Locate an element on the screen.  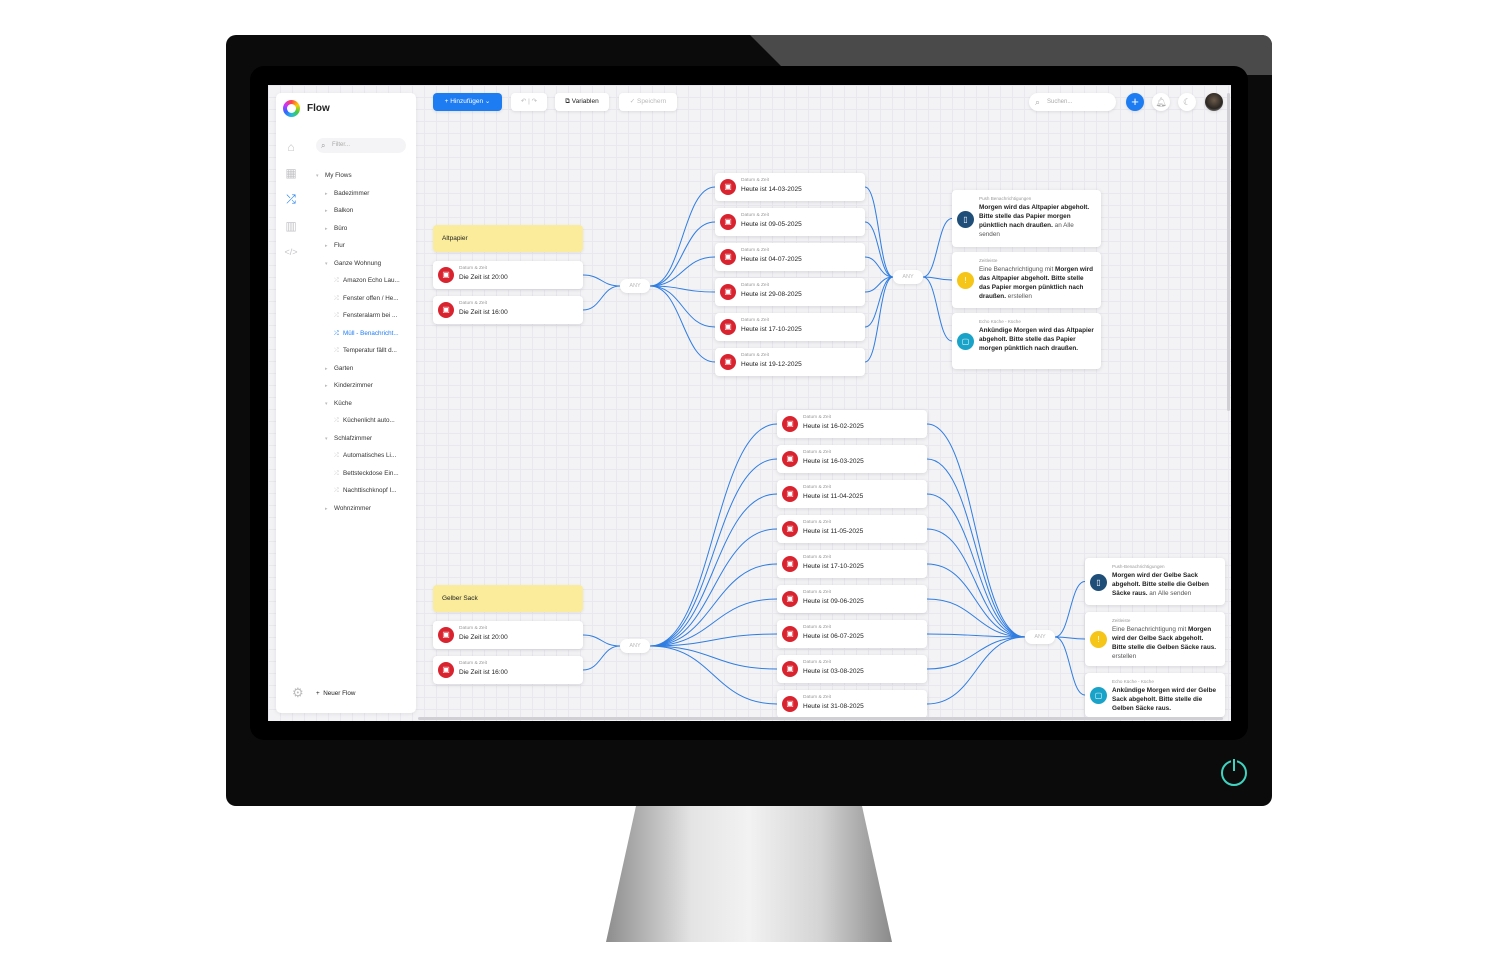
power-icon is located at coordinates (1234, 772).